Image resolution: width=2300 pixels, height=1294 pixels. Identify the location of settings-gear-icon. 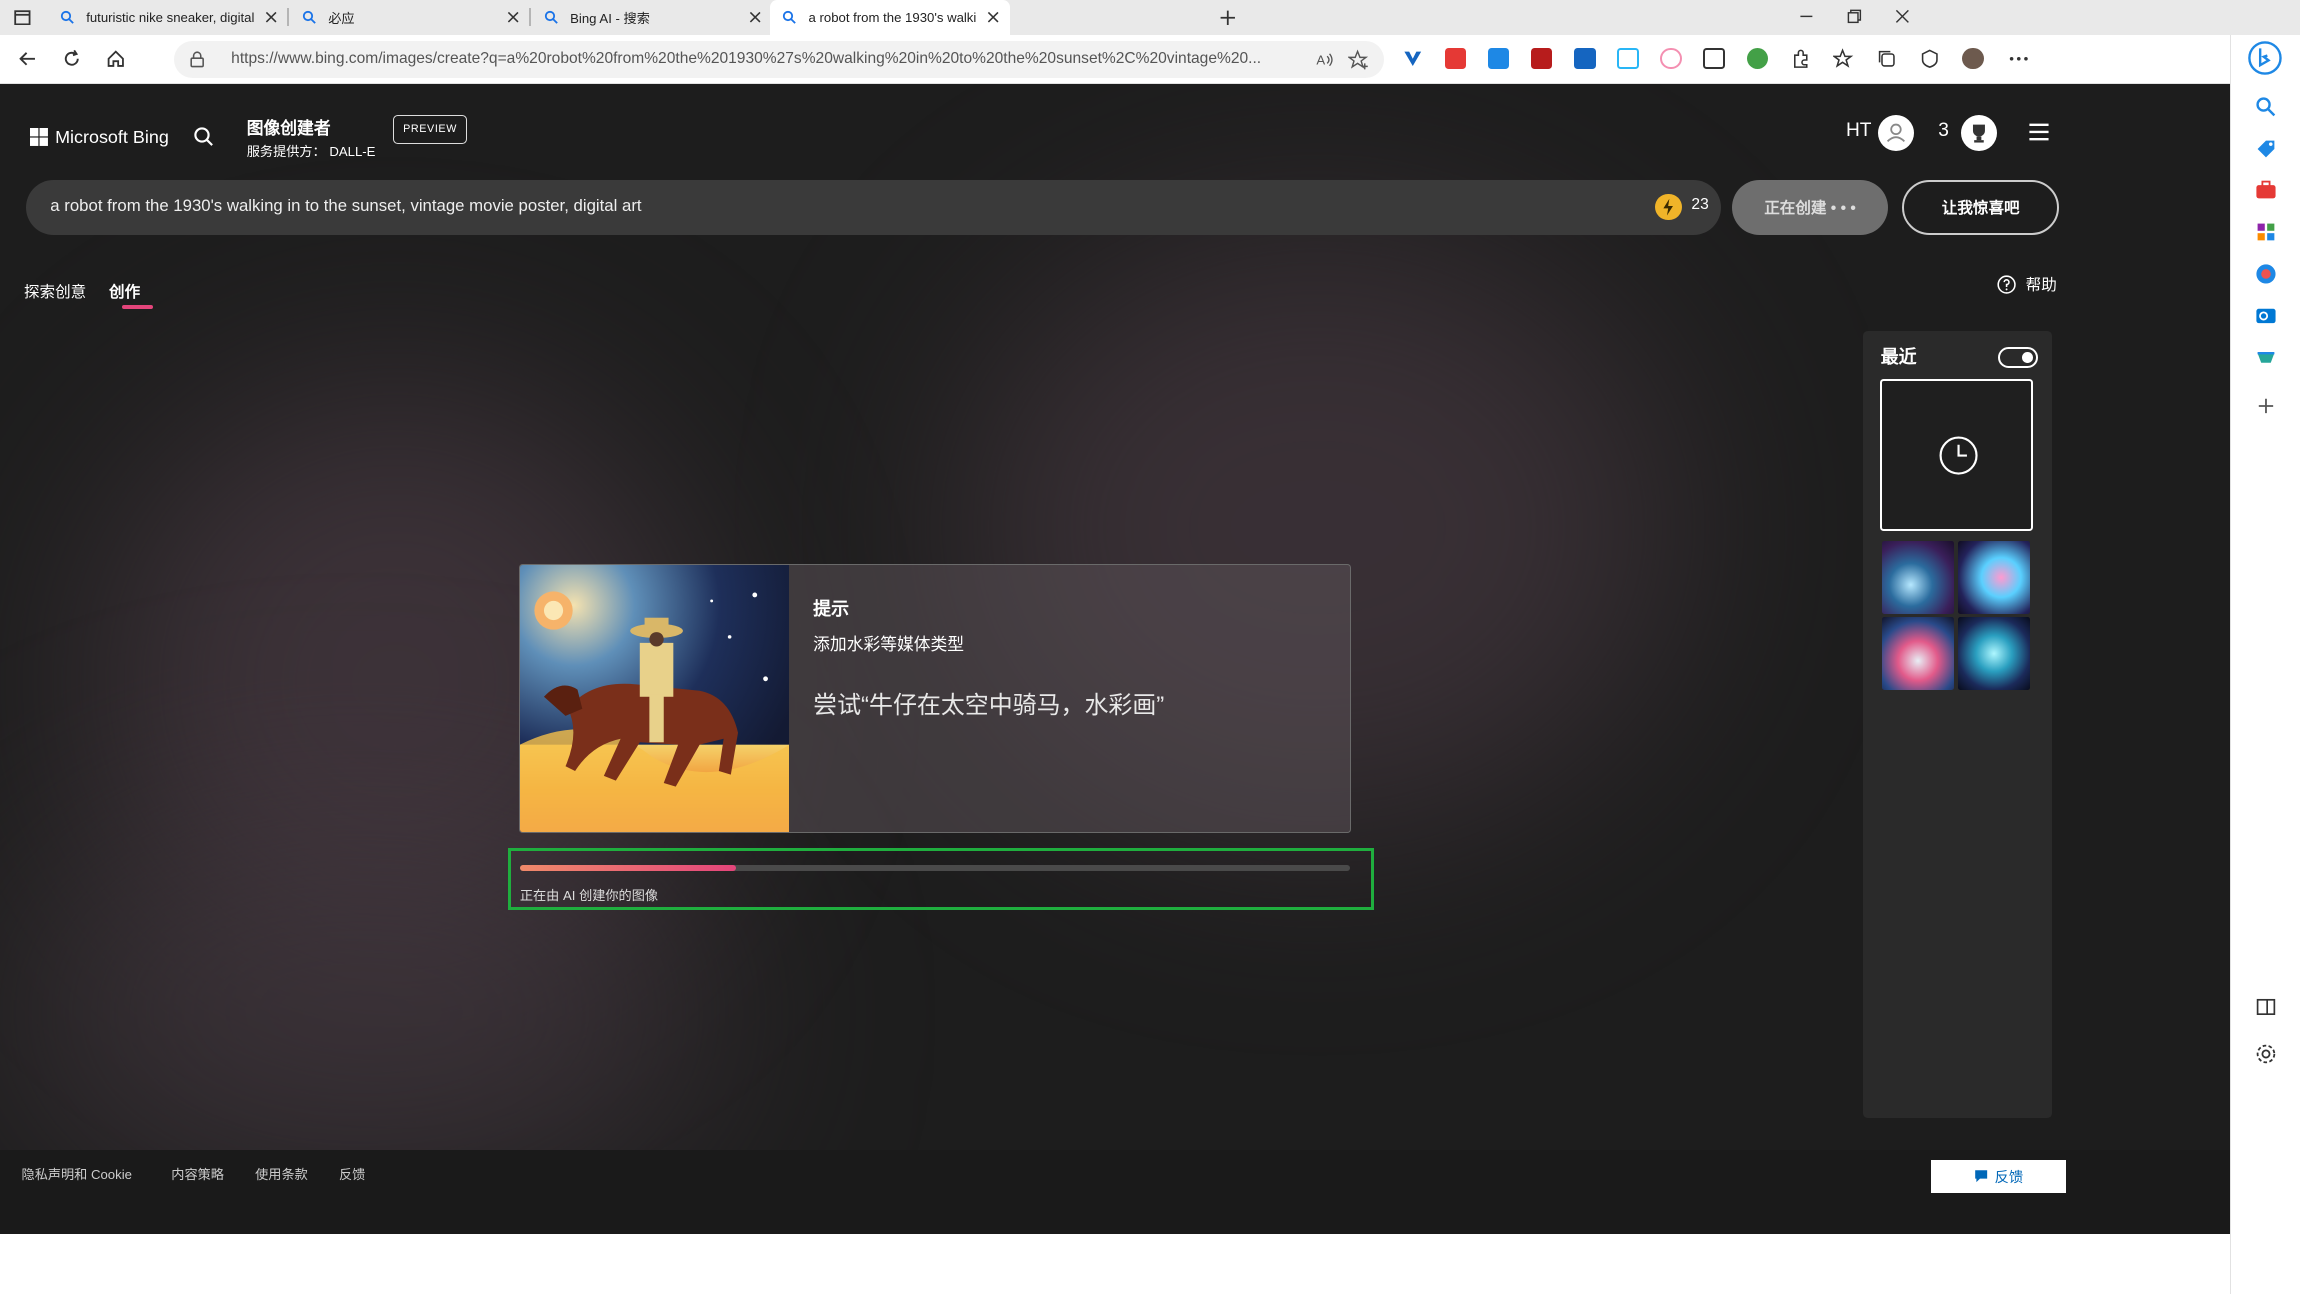
(2266, 1054).